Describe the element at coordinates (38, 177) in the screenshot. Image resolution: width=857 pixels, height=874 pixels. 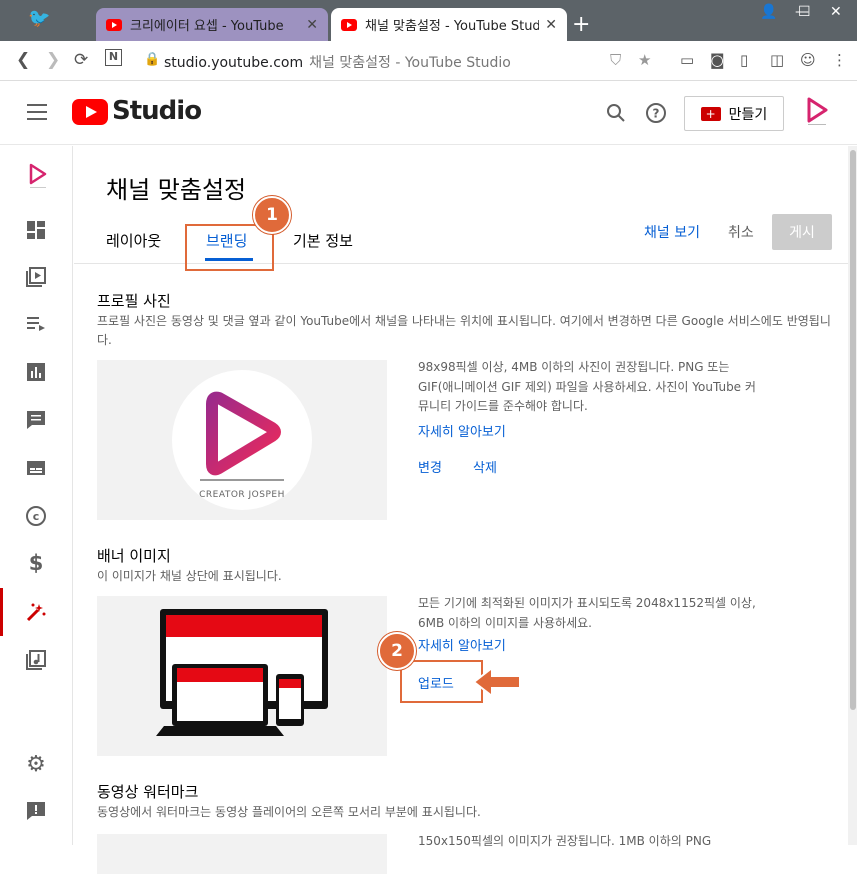
I see `channel-avatar-icon` at that location.